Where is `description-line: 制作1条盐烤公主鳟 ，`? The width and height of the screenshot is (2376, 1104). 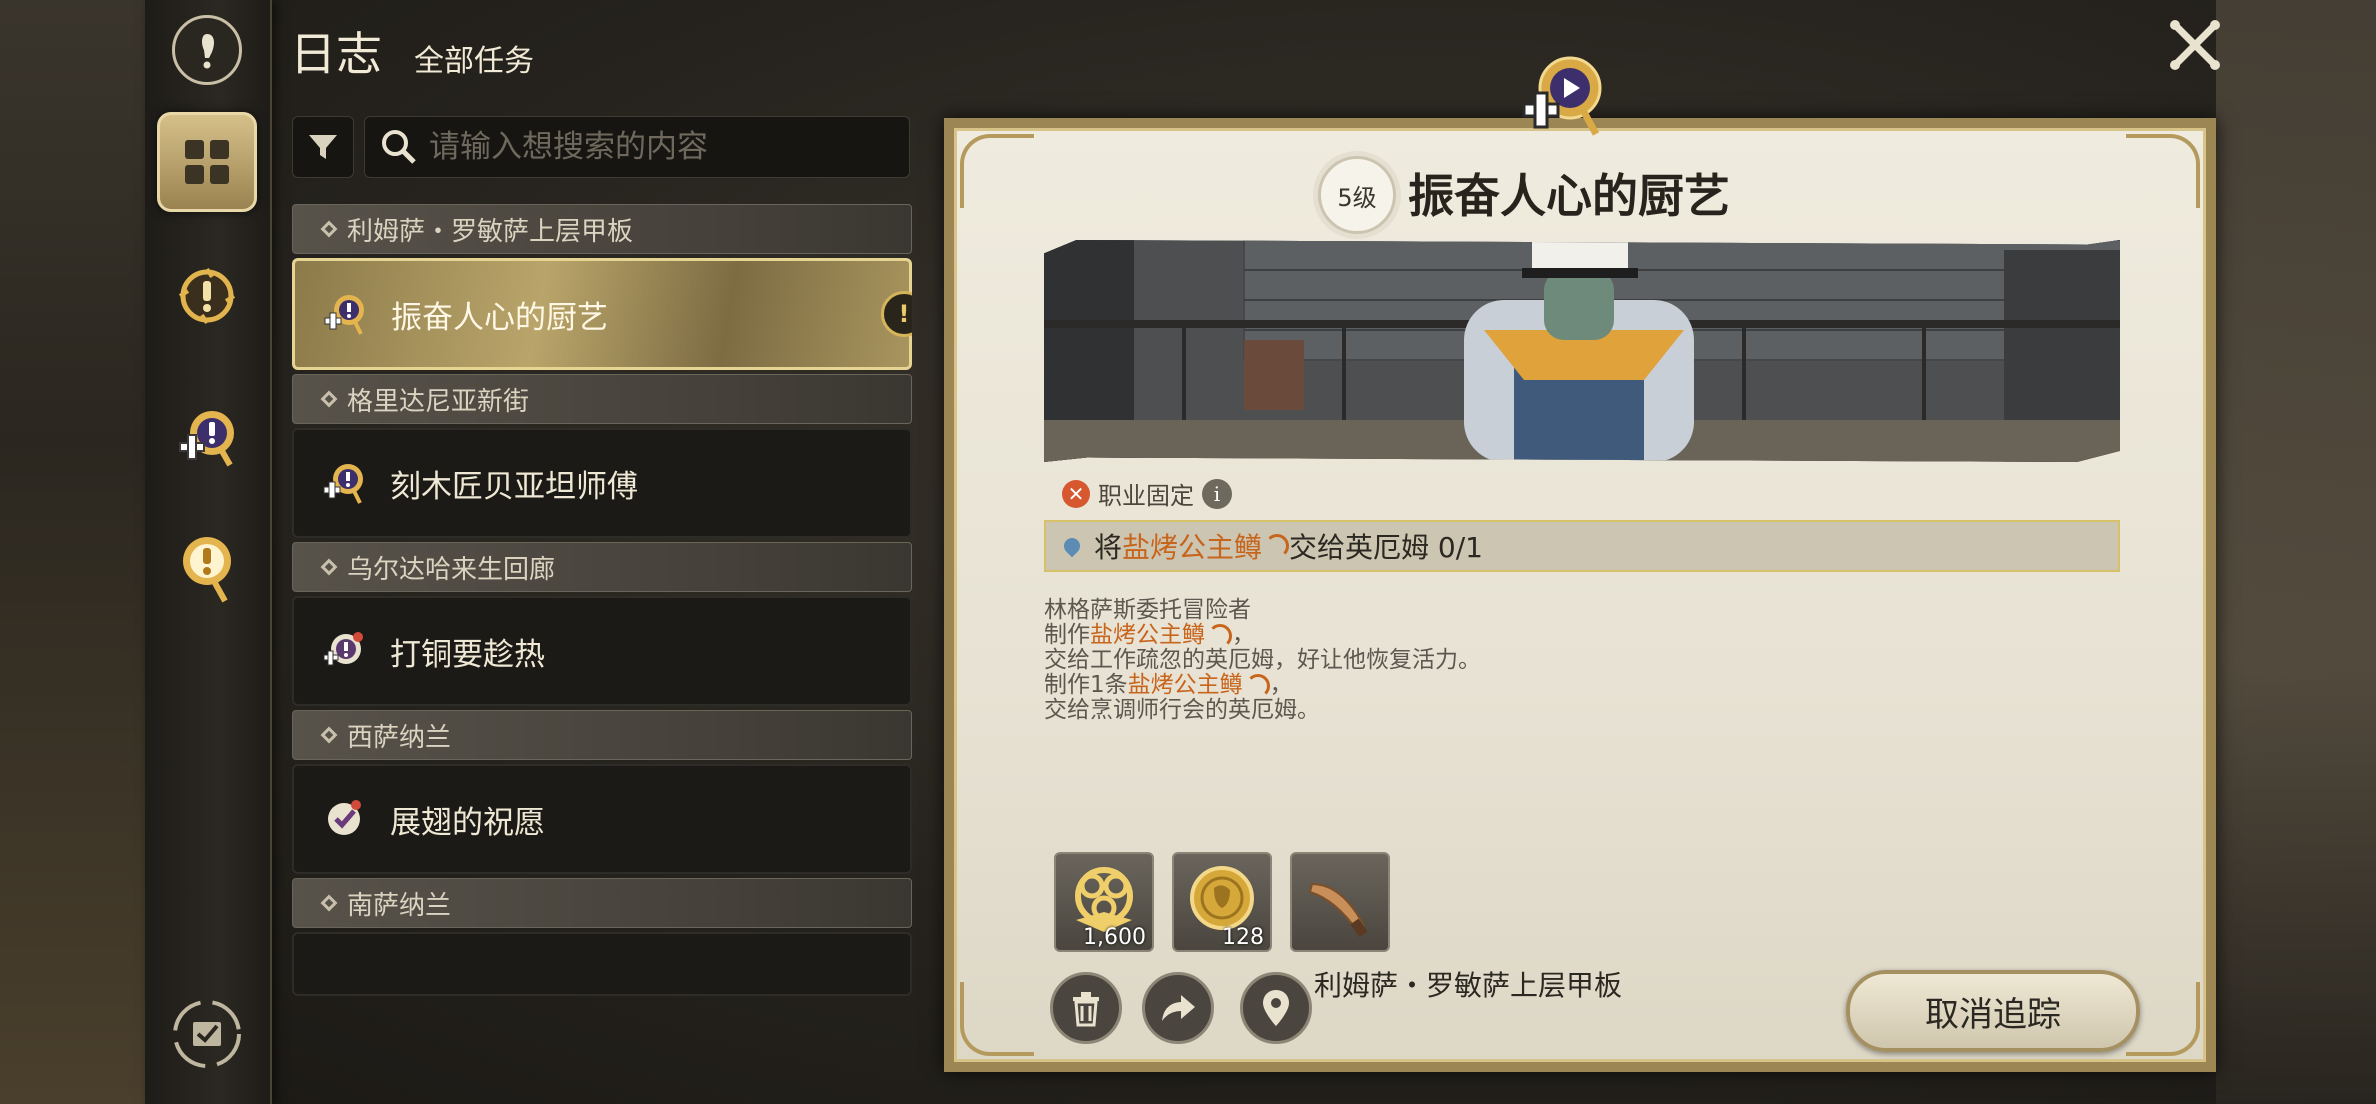 description-line: 制作1条盐烤公主鳟 ， is located at coordinates (1262, 685).